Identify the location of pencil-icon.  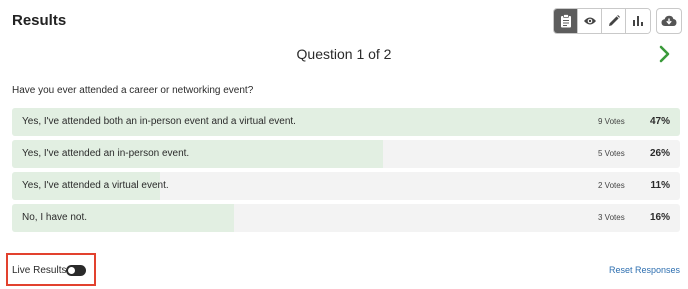
(614, 20).